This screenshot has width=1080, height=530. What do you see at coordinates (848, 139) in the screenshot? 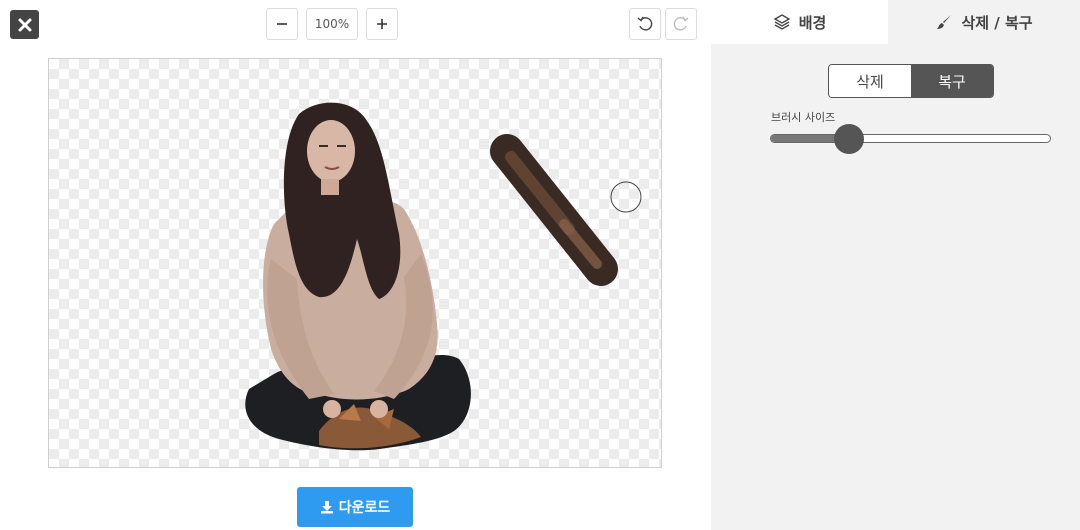
I see `slider-thumb` at bounding box center [848, 139].